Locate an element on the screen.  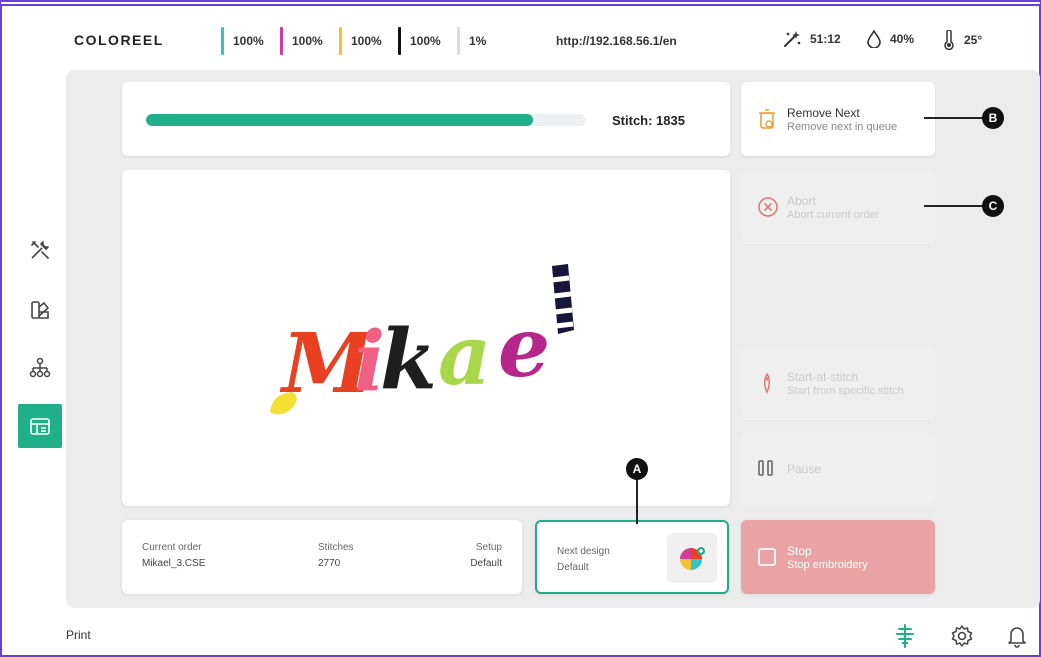
ink-bar-black is located at coordinates (399, 41).